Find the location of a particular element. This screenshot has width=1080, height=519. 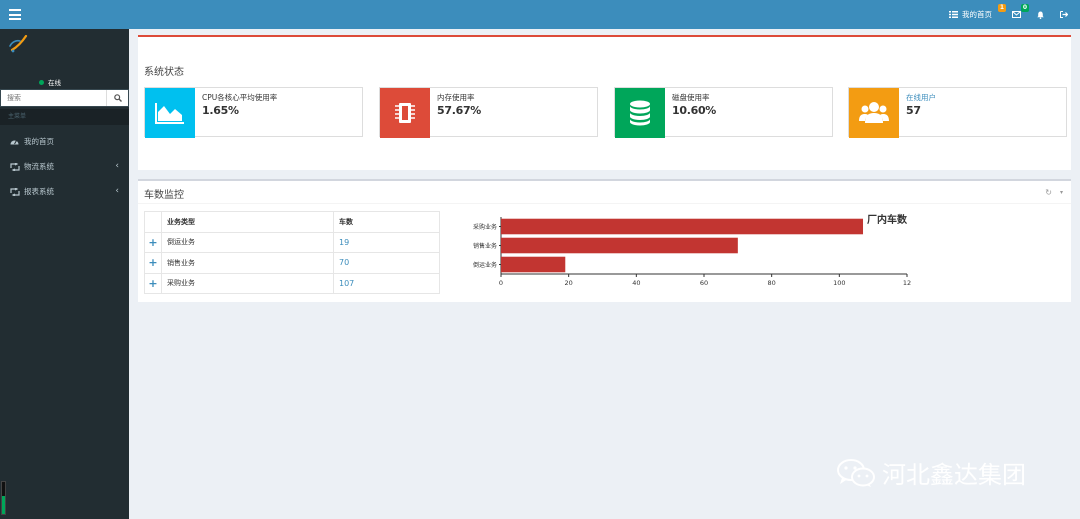

list-icon is located at coordinates (953, 14).